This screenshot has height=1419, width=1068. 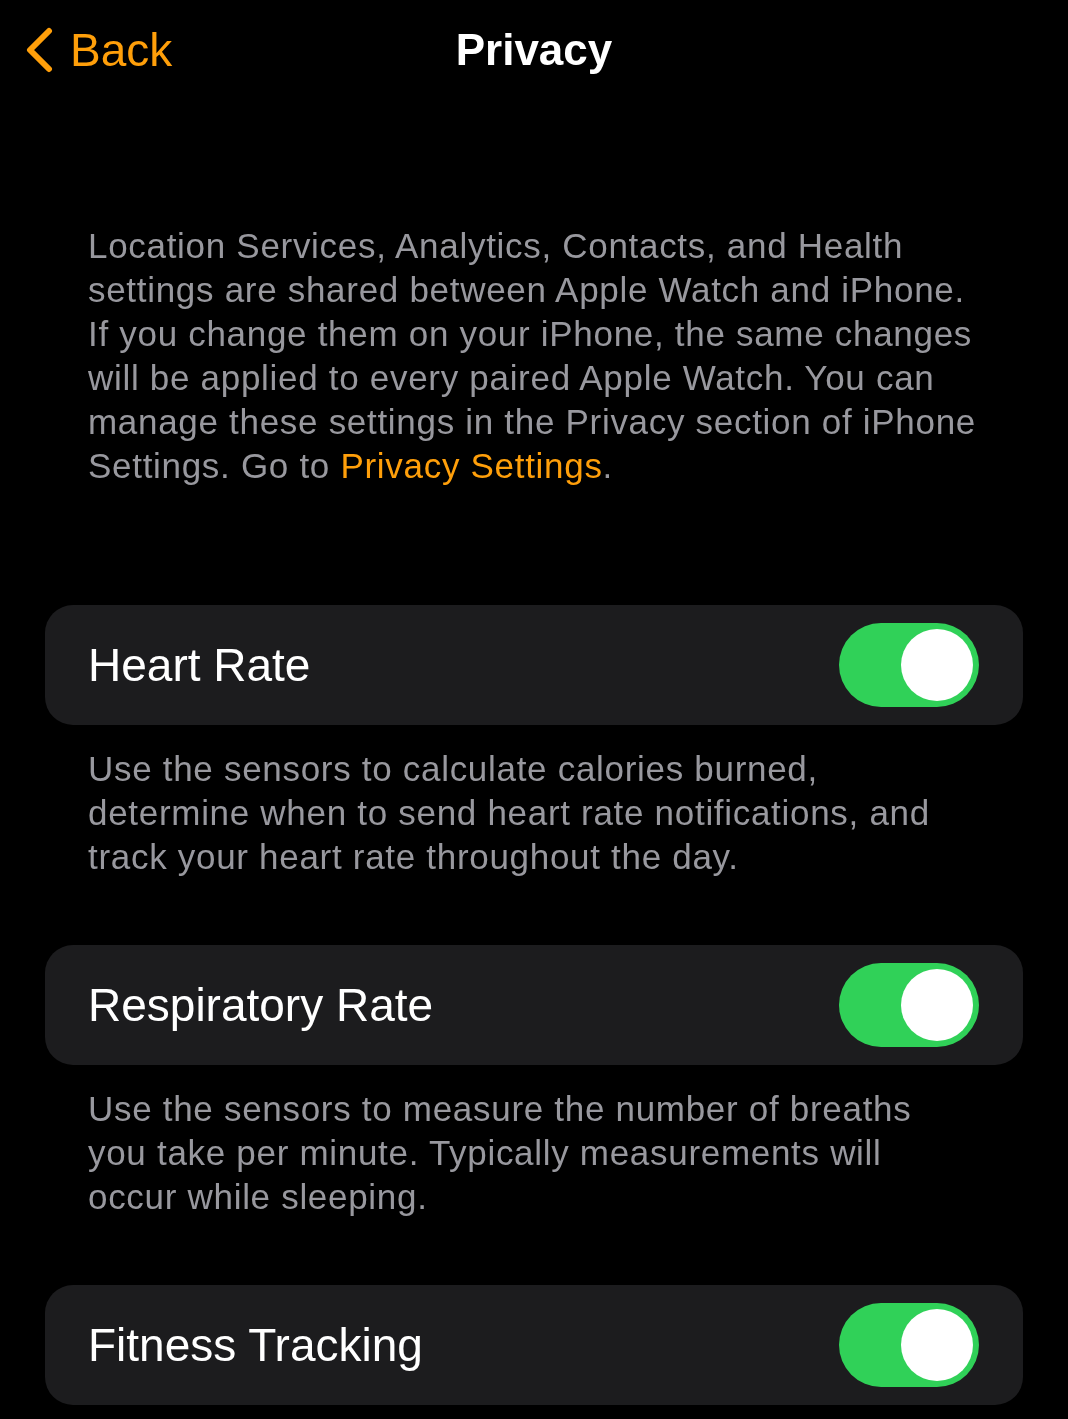 I want to click on setting-description: Use the sensors to measure the number of breaths you take per minute. Typically measurements will occur while sleeping., so click(x=500, y=1153).